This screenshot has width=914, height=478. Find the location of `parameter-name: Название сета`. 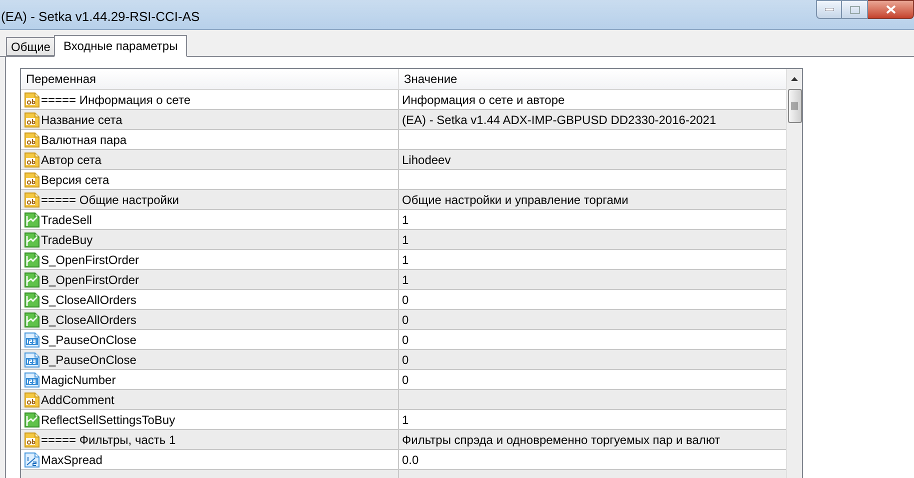

parameter-name: Название сета is located at coordinates (81, 120).